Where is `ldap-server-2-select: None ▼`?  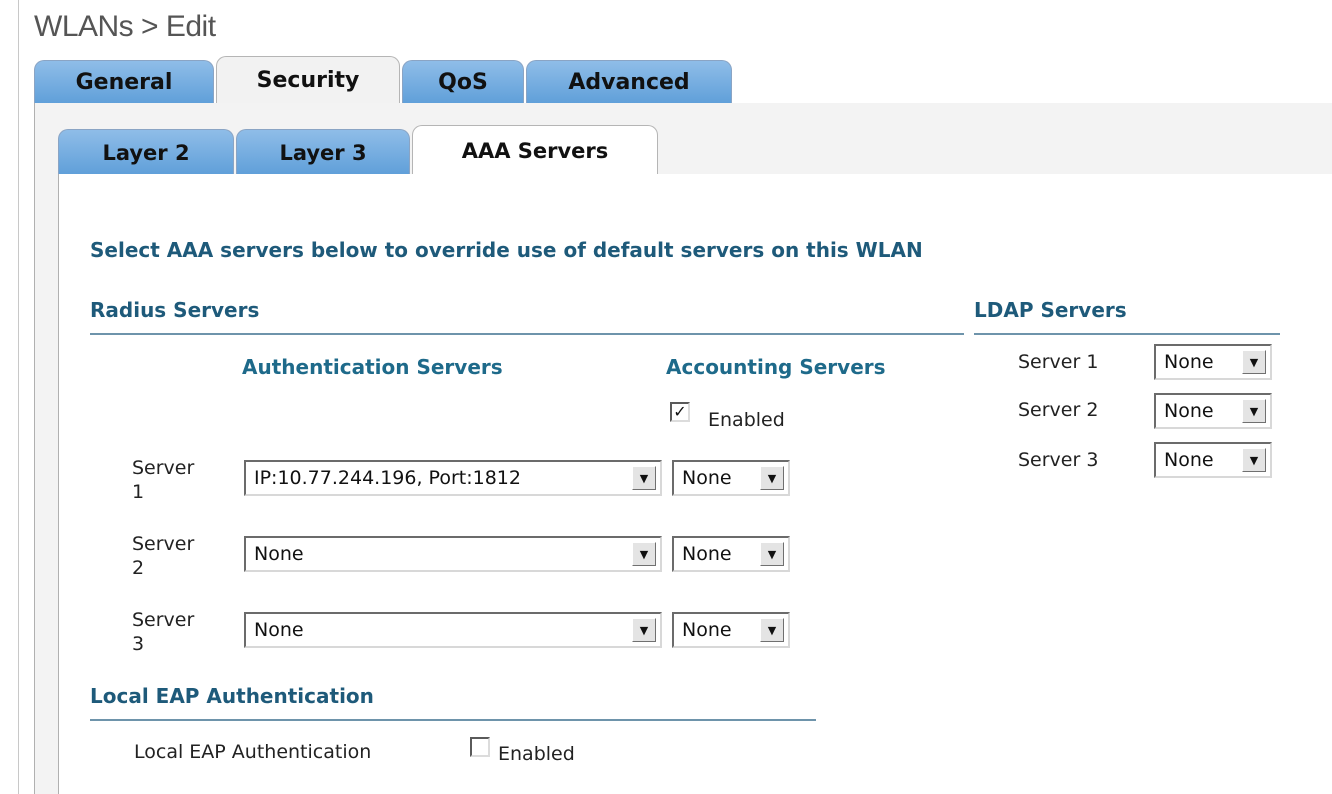
ldap-server-2-select: None ▼ is located at coordinates (1213, 411).